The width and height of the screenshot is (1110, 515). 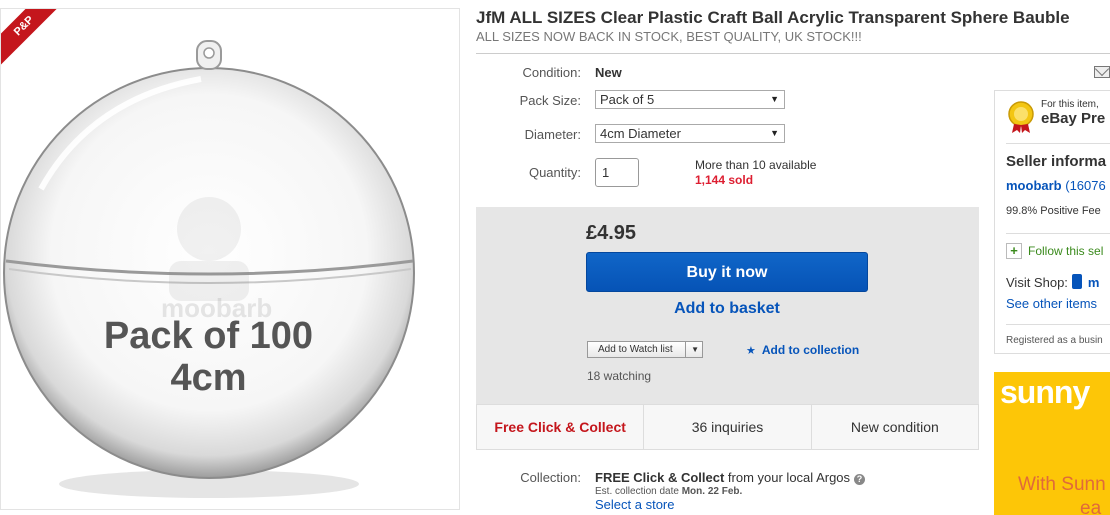 I want to click on star-icon: ★, so click(x=751, y=351).